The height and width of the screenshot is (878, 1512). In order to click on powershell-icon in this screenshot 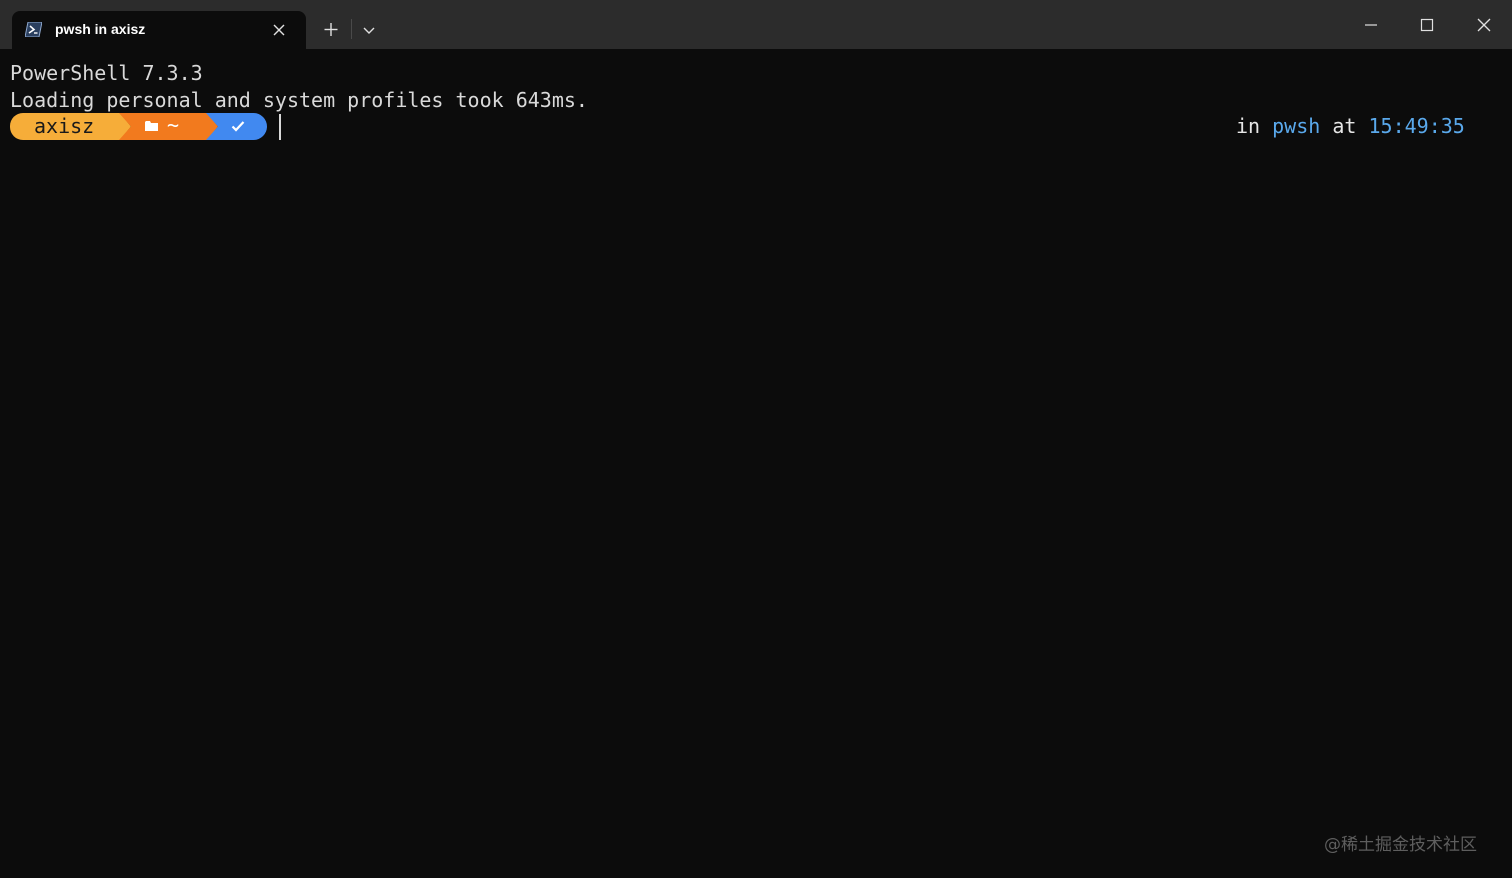, I will do `click(33, 29)`.